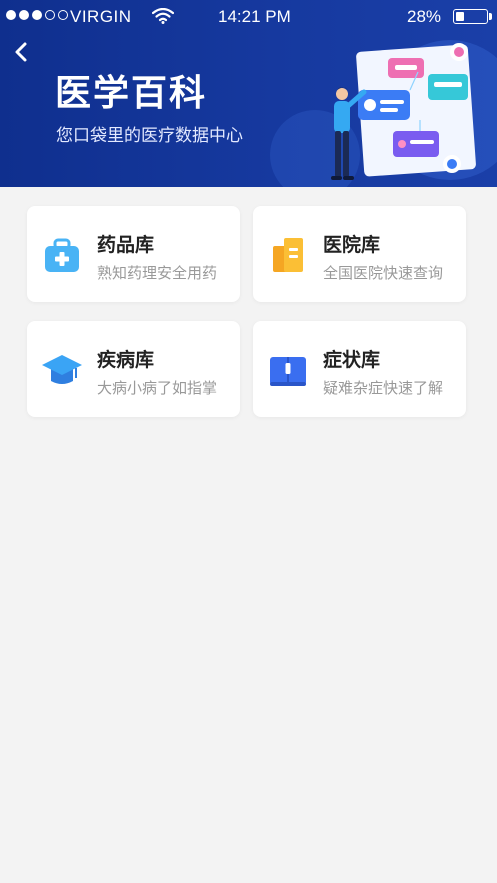  I want to click on card-title: 症状库, so click(352, 360).